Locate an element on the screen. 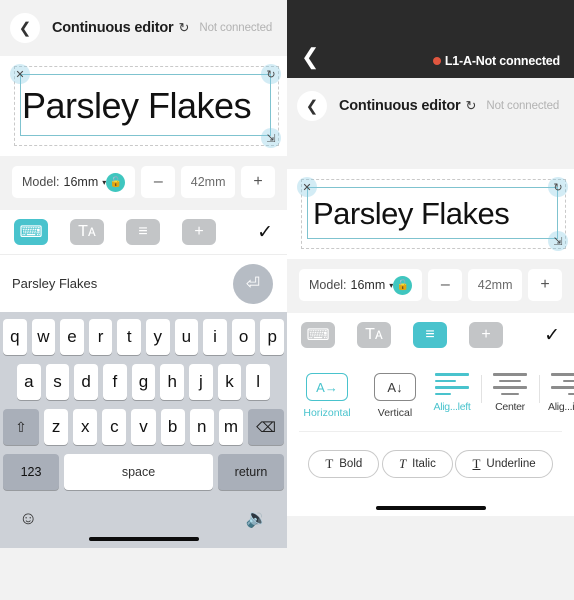 This screenshot has height=600, width=574. space-key: space is located at coordinates (138, 472).